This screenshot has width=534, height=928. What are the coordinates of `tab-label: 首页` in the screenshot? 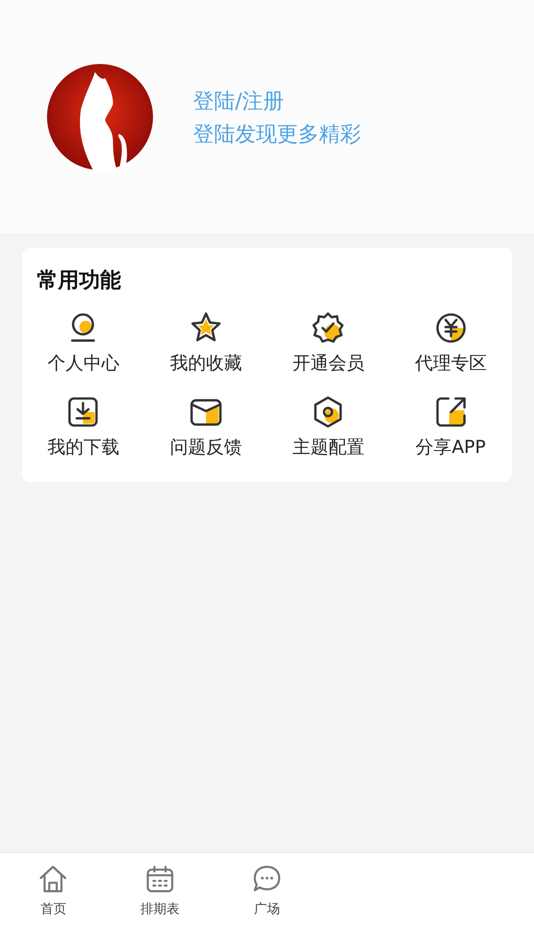 It's located at (53, 909).